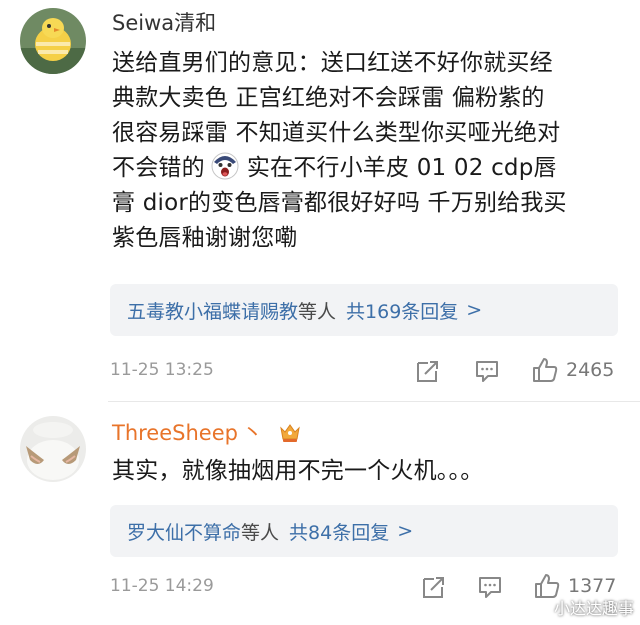 The width and height of the screenshot is (640, 625). What do you see at coordinates (593, 608) in the screenshot?
I see `watermark: 小达达趣事` at bounding box center [593, 608].